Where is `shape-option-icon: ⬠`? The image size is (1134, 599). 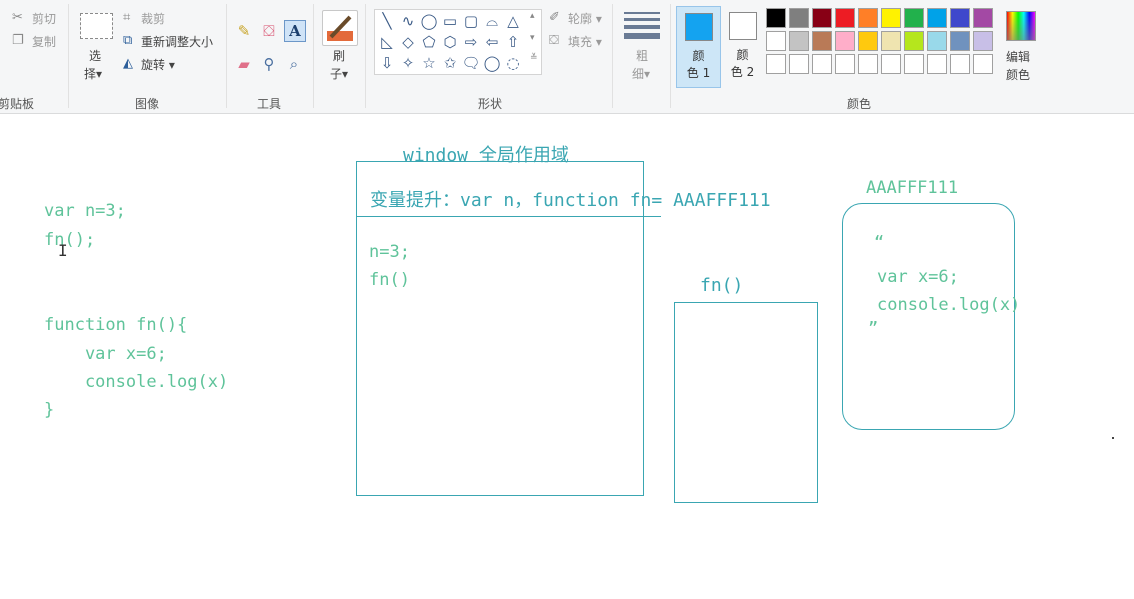 shape-option-icon: ⬠ is located at coordinates (429, 42).